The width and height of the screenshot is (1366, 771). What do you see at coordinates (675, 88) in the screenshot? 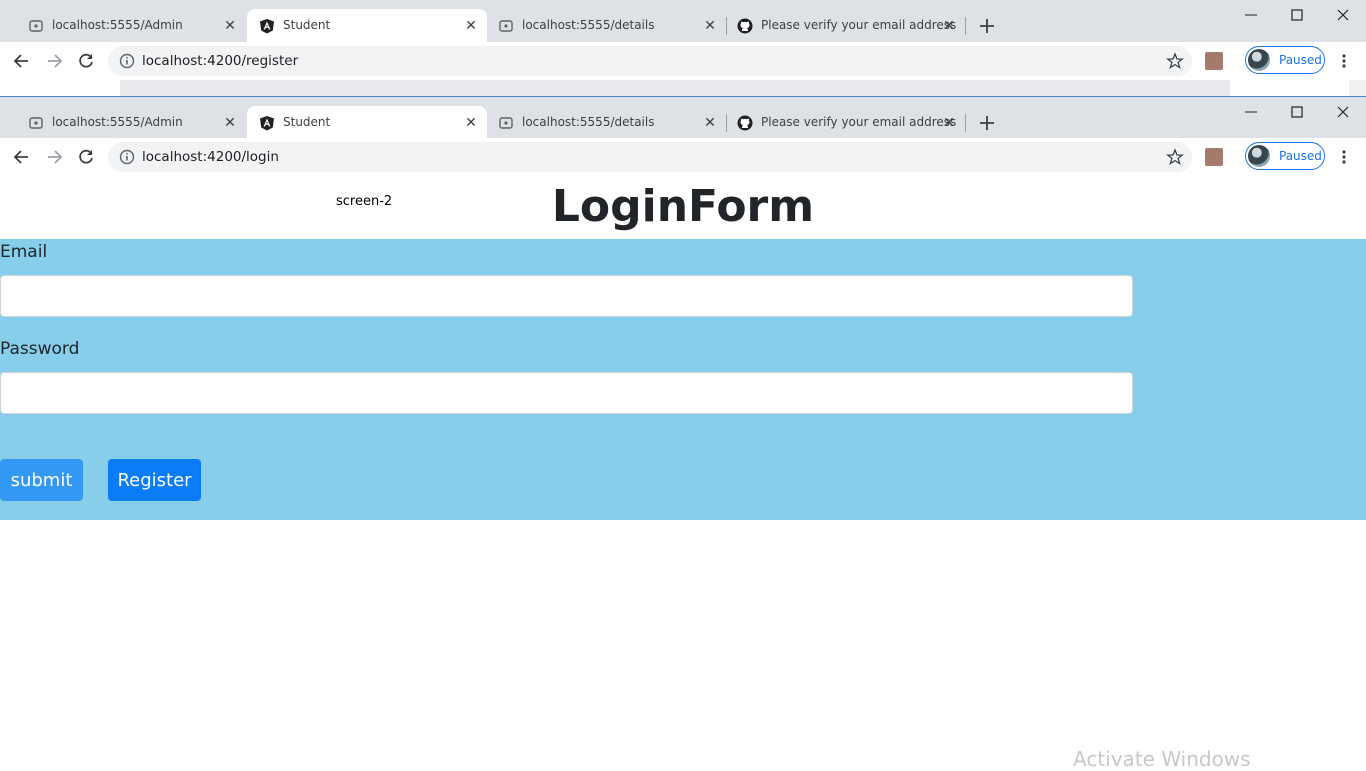
I see `content-strip` at bounding box center [675, 88].